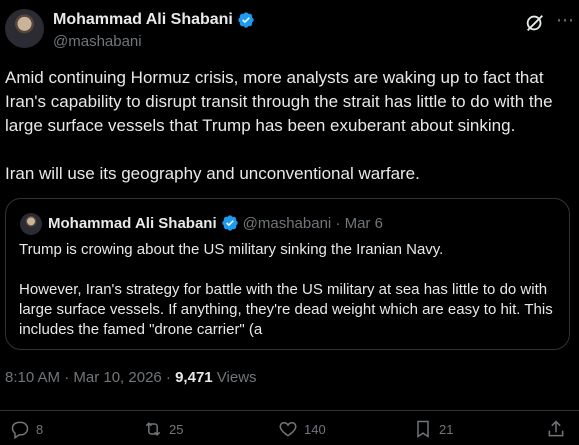 Image resolution: width=579 pixels, height=445 pixels. I want to click on views-label: Views, so click(234, 377).